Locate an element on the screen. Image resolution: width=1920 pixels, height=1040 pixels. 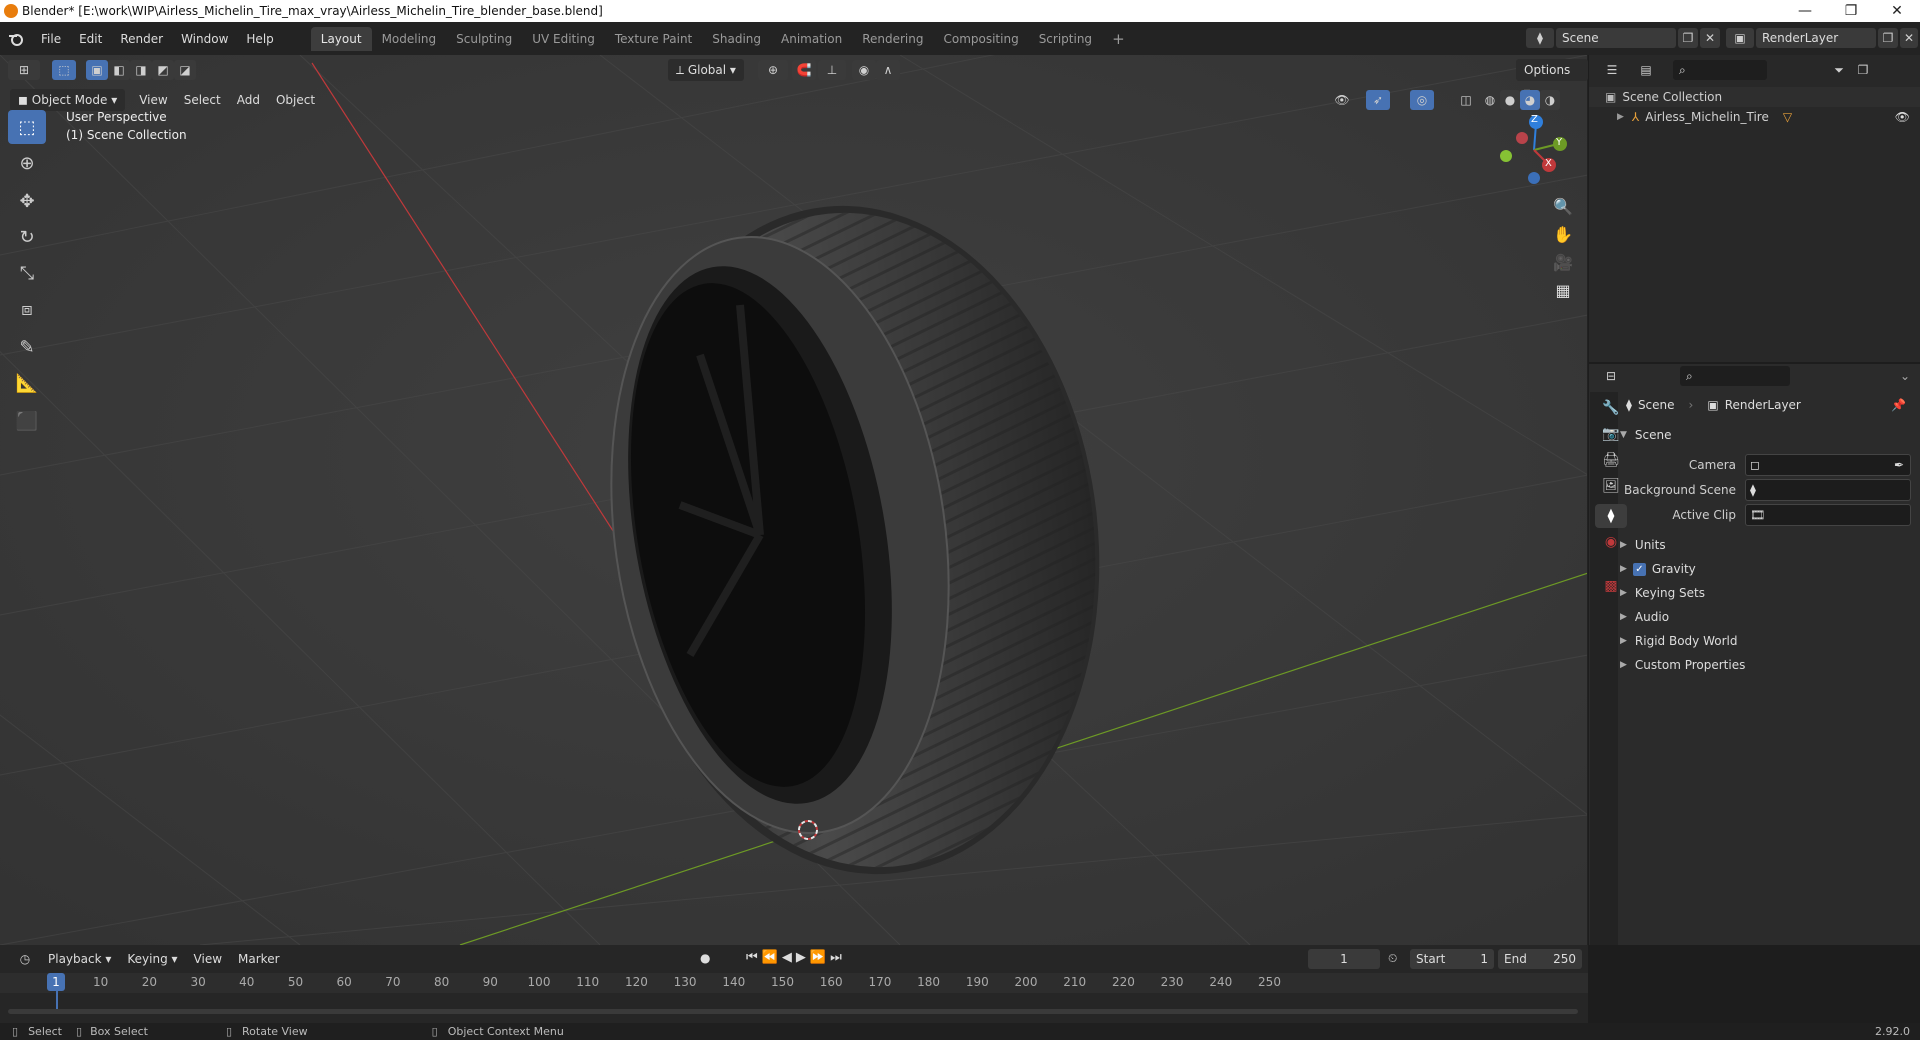
pivot-point-icon: ⊕ is located at coordinates (773, 70).